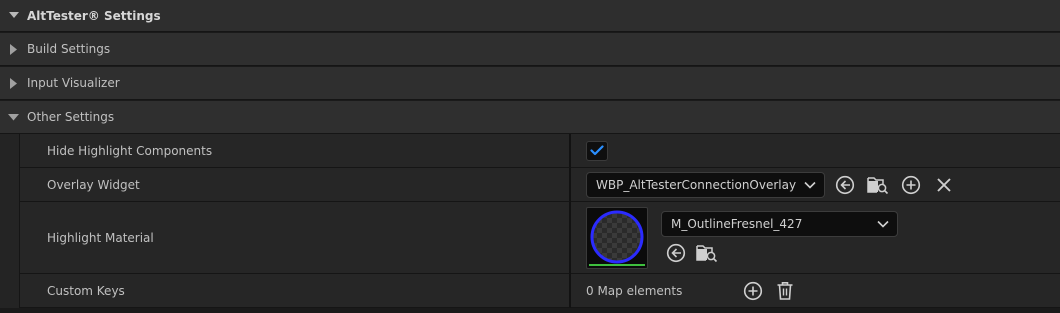 The height and width of the screenshot is (313, 1060). Describe the element at coordinates (530, 83) in the screenshot. I see `category-input-visualizer: Input Visualizer` at that location.